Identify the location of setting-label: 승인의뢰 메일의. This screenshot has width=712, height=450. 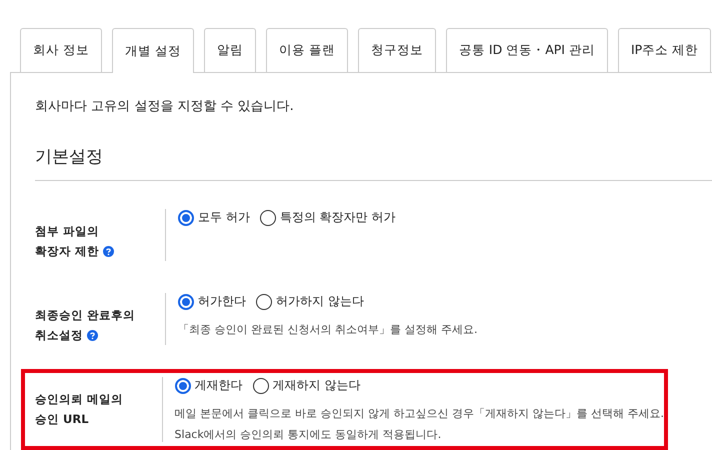
(79, 399).